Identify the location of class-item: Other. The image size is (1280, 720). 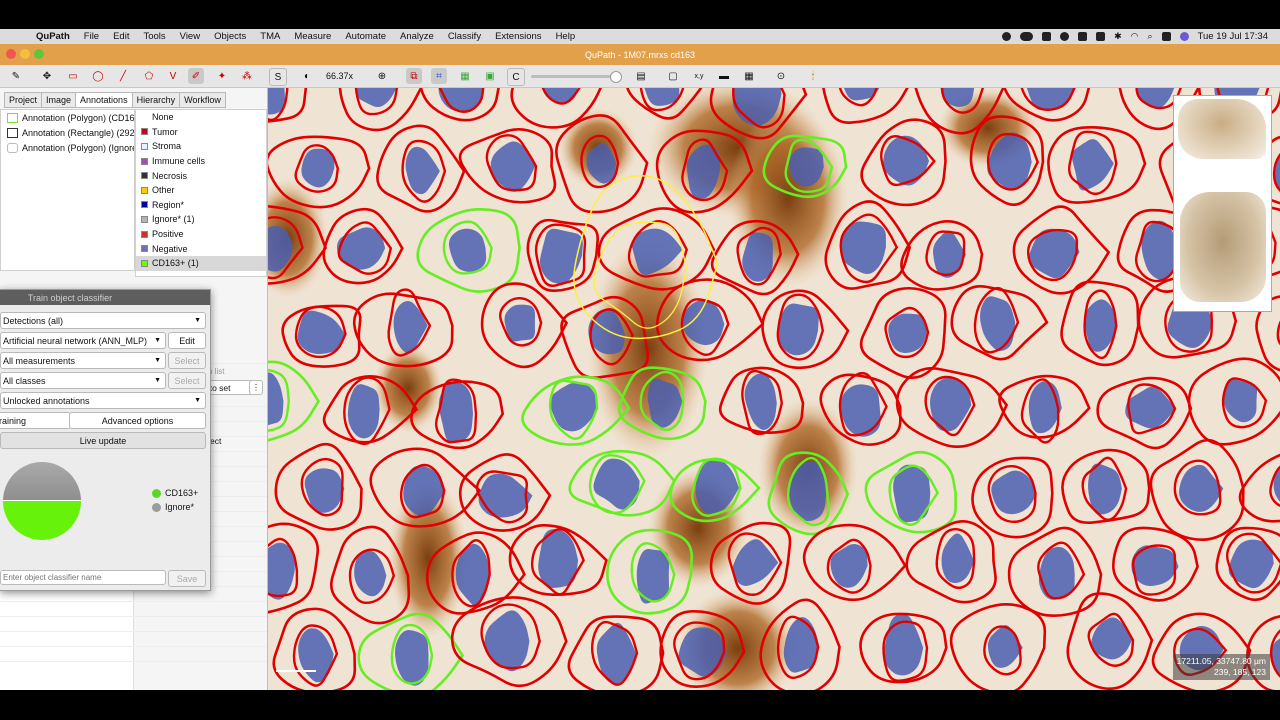
(201, 190).